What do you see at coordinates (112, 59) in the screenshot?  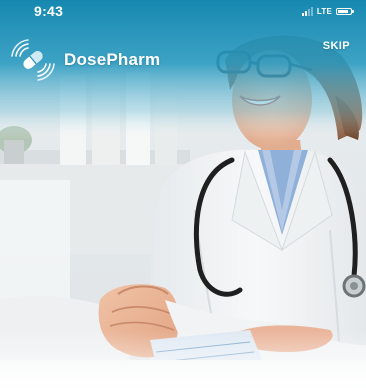 I see `brand-name: DosePharm` at bounding box center [112, 59].